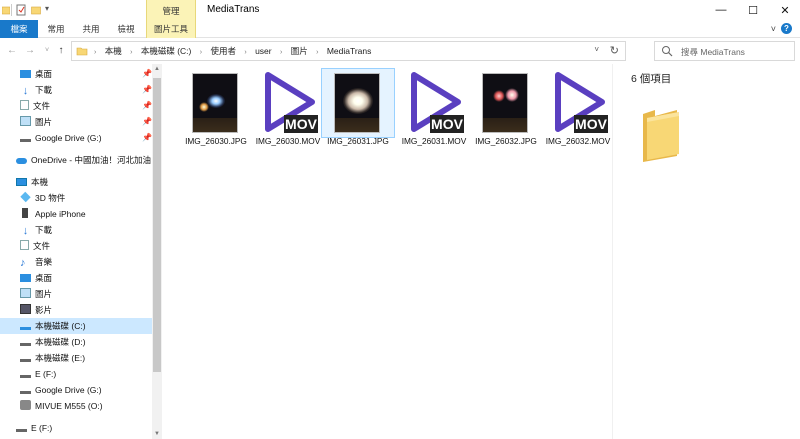 The height and width of the screenshot is (439, 800). Describe the element at coordinates (36, 310) in the screenshot. I see `nav-item-videos: 影片` at that location.